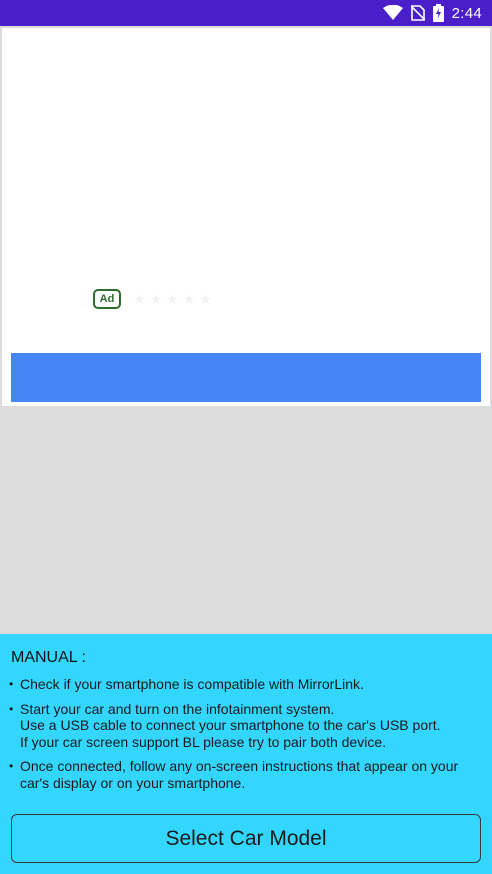  I want to click on select-car-model-button: Select Car Model, so click(246, 838).